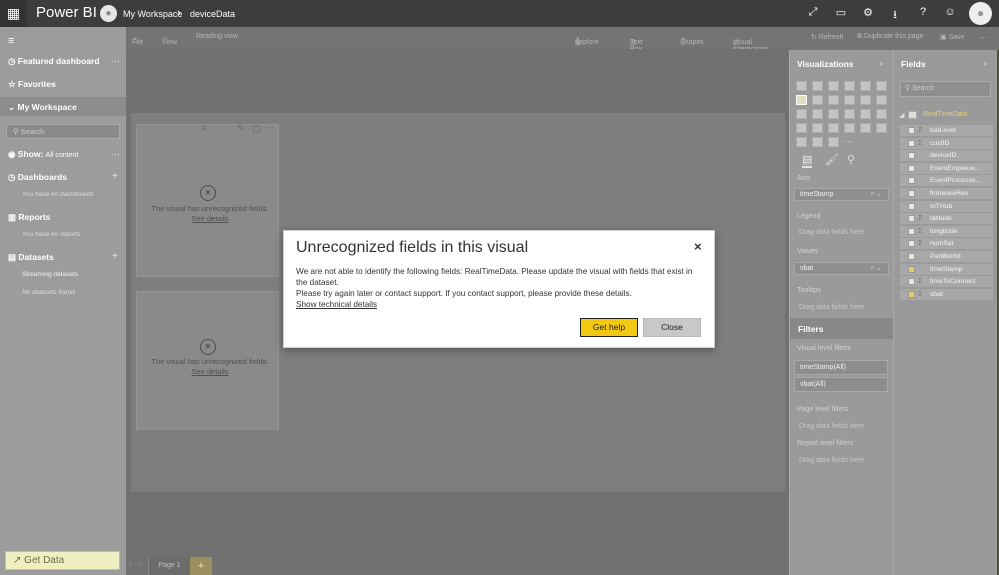 The image size is (999, 575). Describe the element at coordinates (841, 268) in the screenshot. I see `values-well: vbat × ⌄` at that location.